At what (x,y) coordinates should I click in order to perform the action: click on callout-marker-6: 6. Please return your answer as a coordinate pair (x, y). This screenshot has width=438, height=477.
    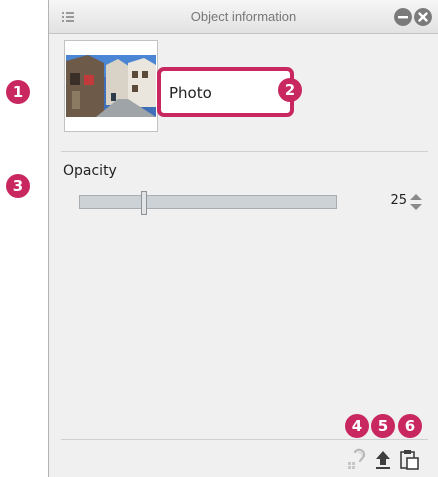
    Looking at the image, I should click on (410, 426).